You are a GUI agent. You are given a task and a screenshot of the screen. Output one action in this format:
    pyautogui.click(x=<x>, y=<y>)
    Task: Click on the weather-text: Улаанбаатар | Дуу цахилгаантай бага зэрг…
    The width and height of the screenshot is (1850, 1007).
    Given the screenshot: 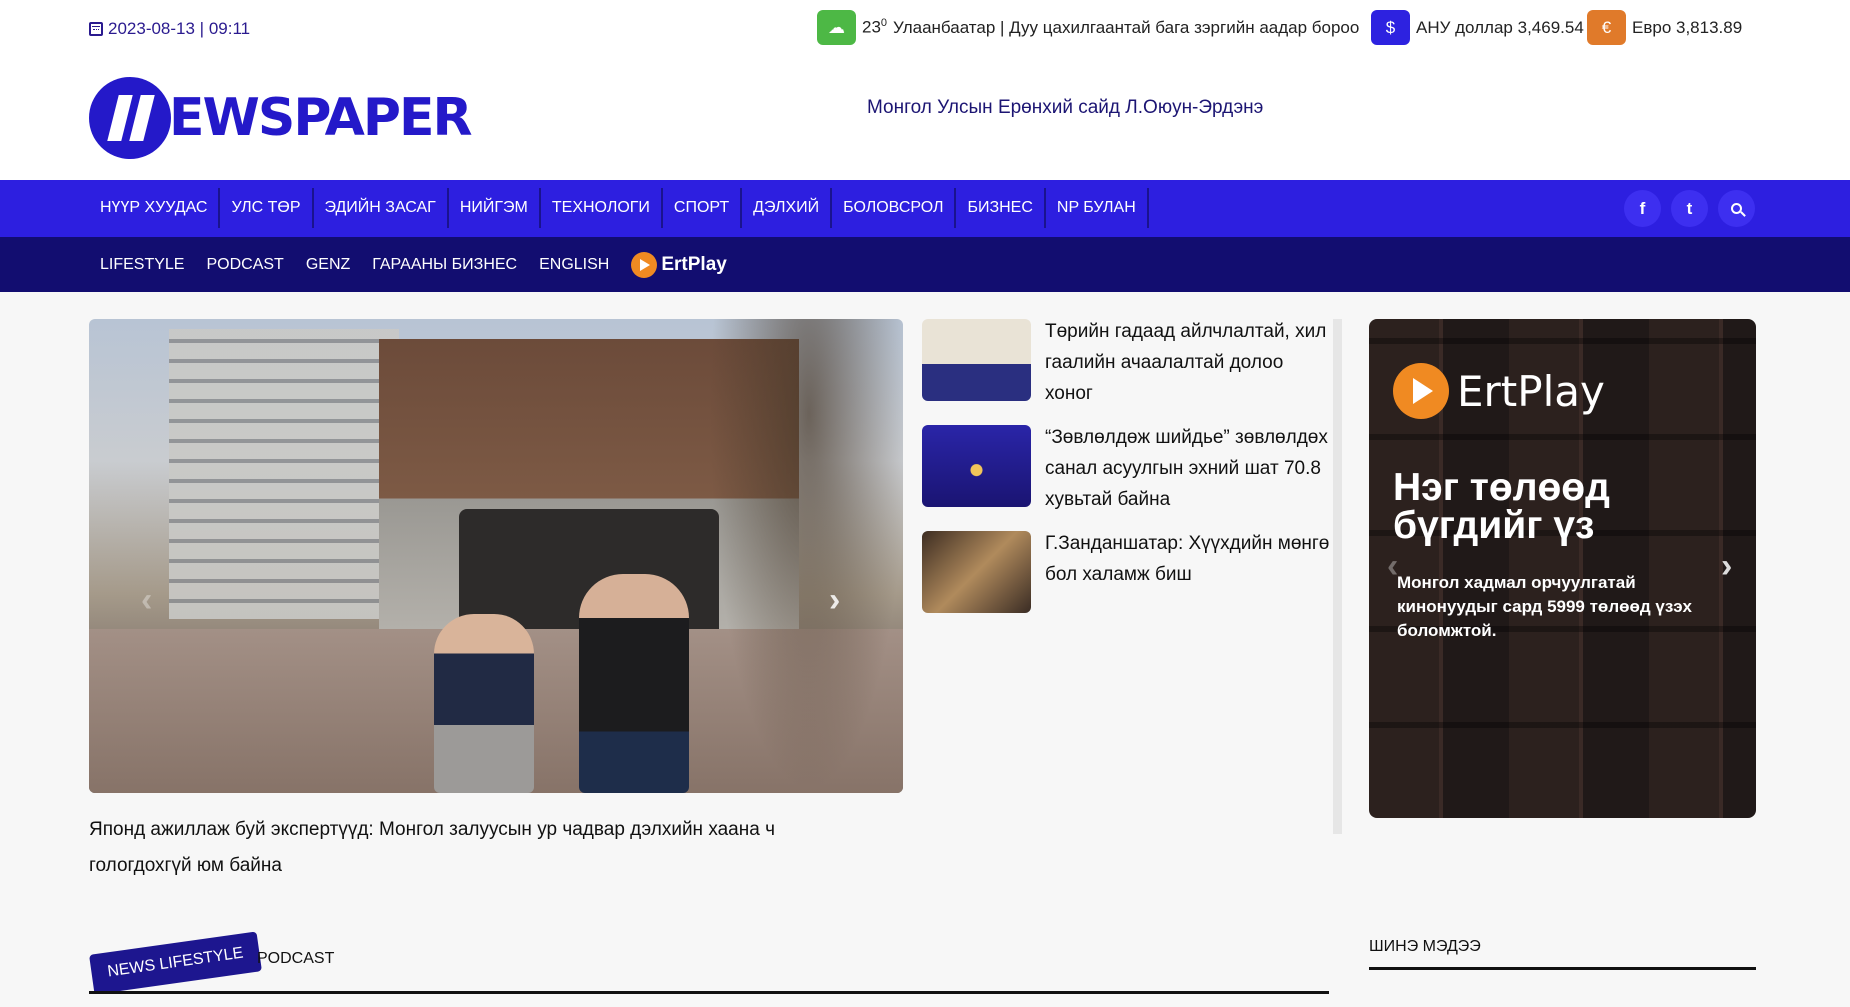 What is the action you would take?
    pyautogui.click(x=1126, y=27)
    